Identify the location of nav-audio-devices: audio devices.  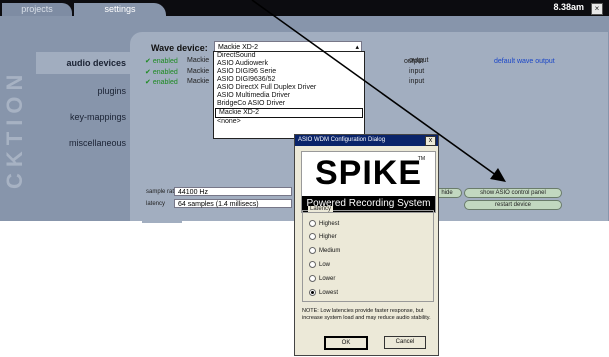
(84, 63).